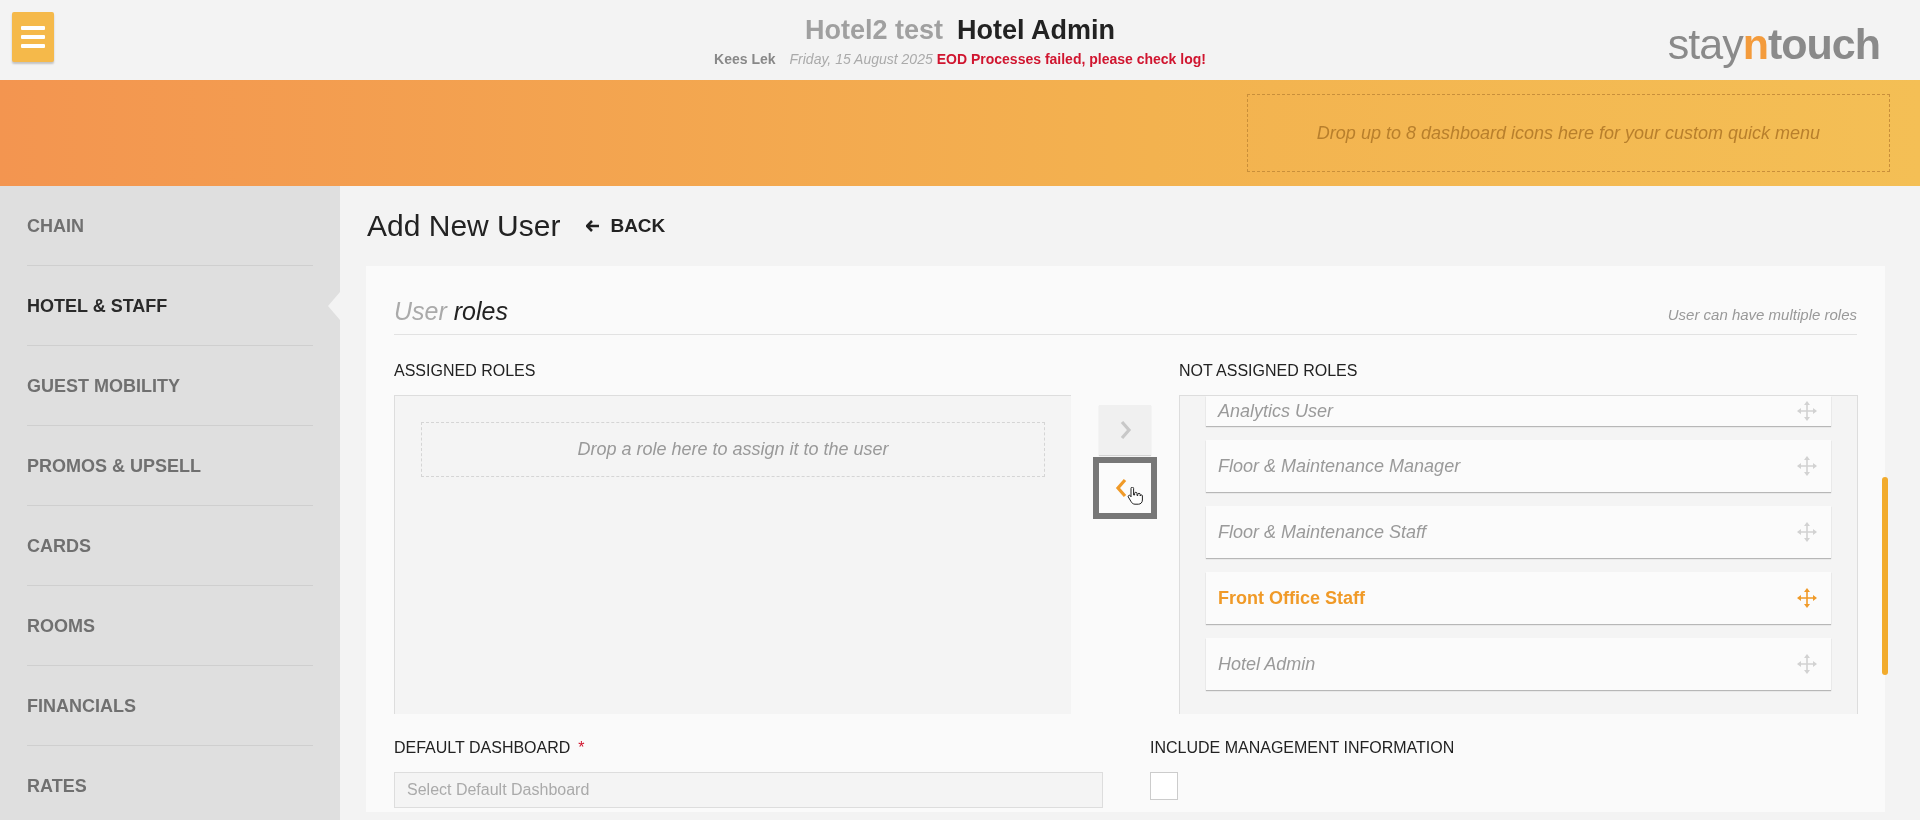 This screenshot has height=820, width=1920. What do you see at coordinates (1121, 488) in the screenshot?
I see `chevron-left-icon` at bounding box center [1121, 488].